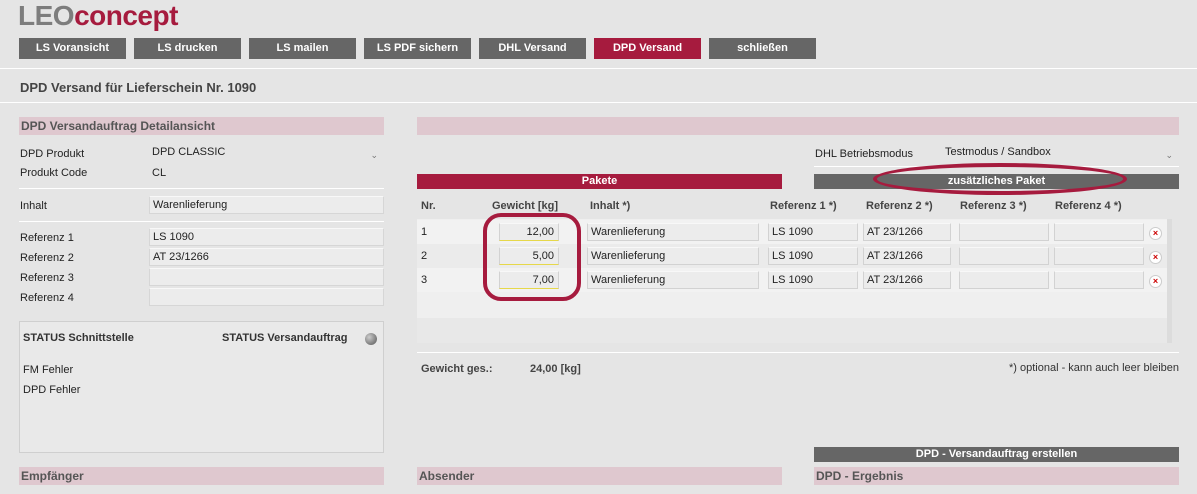  What do you see at coordinates (187, 48) in the screenshot?
I see `ls-drucken-button: LS drucken` at bounding box center [187, 48].